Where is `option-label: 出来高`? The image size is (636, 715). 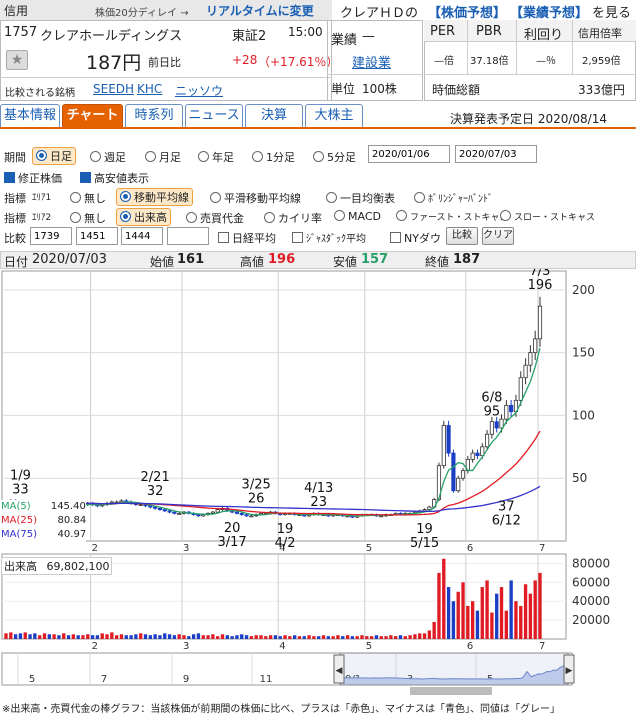 option-label: 出来高 is located at coordinates (150, 217).